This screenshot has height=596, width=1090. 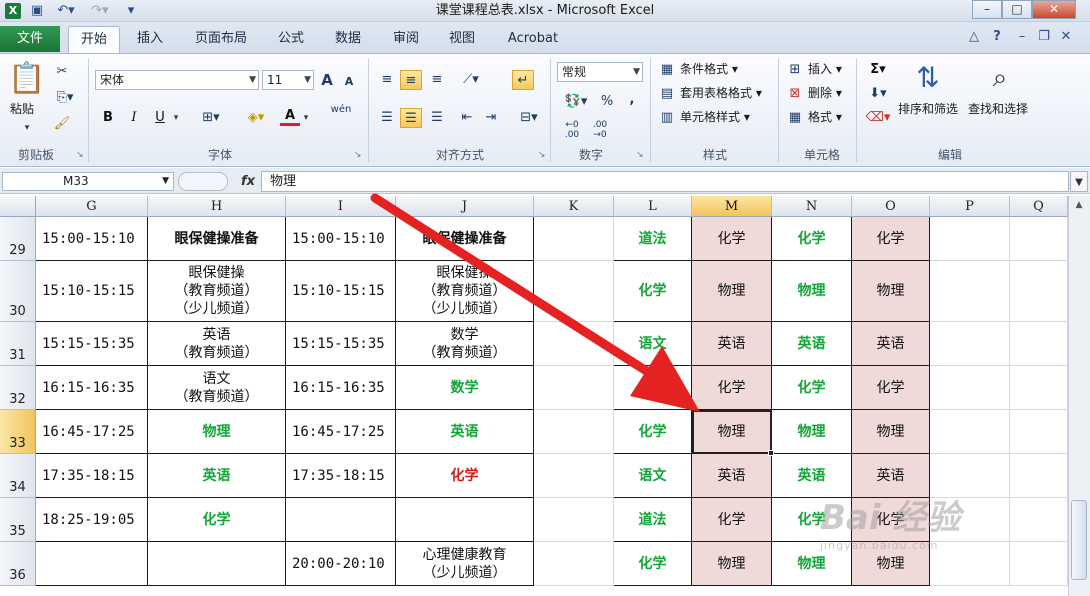 What do you see at coordinates (879, 545) in the screenshot?
I see `watermark-url: jingyan.baidu.com` at bounding box center [879, 545].